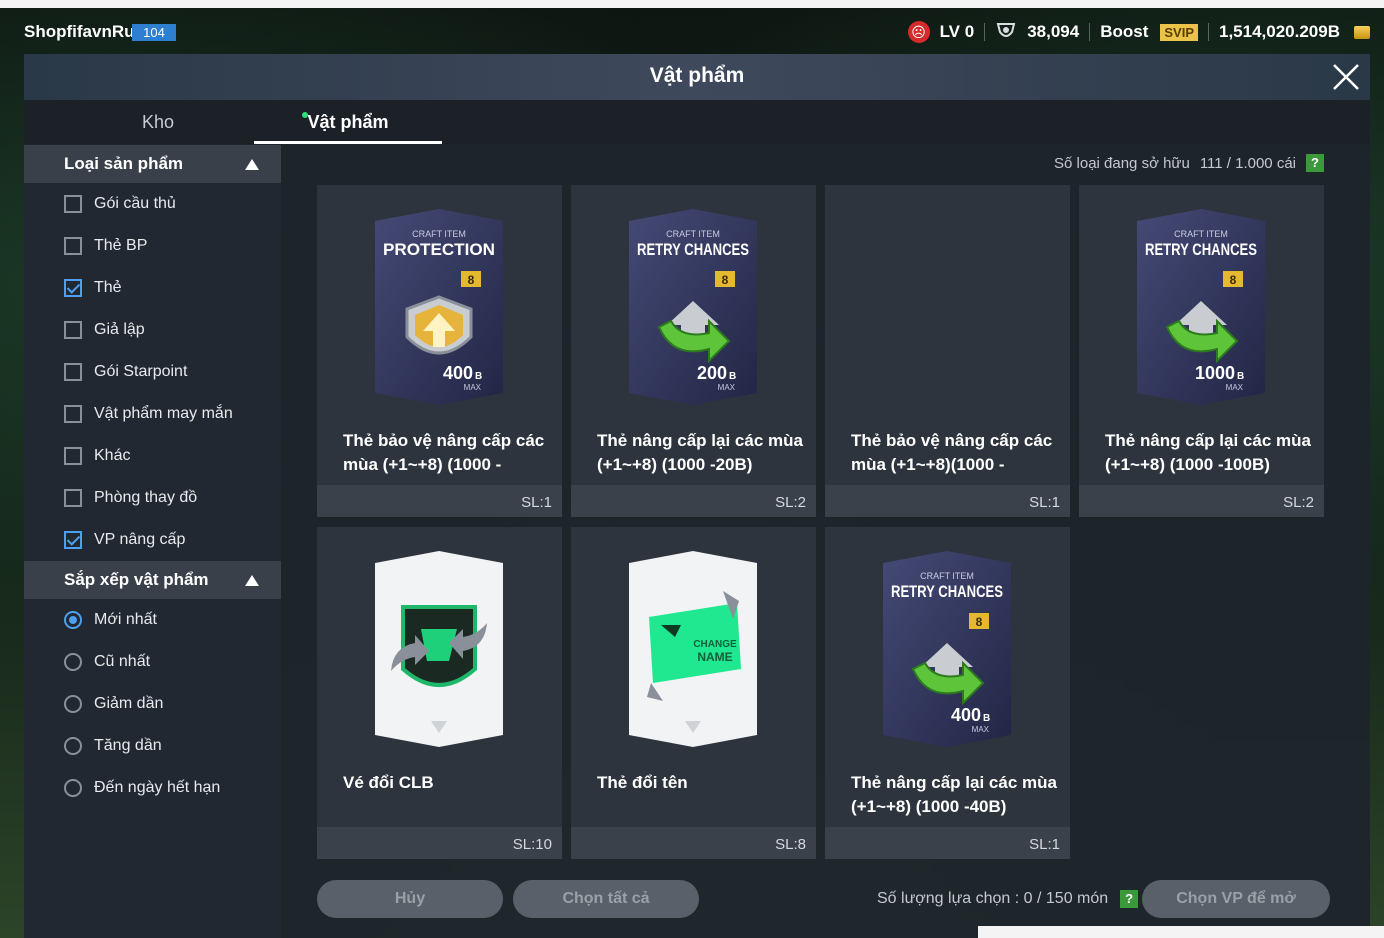  Describe the element at coordinates (1179, 32) in the screenshot. I see `svip-badge: SVIP` at that location.